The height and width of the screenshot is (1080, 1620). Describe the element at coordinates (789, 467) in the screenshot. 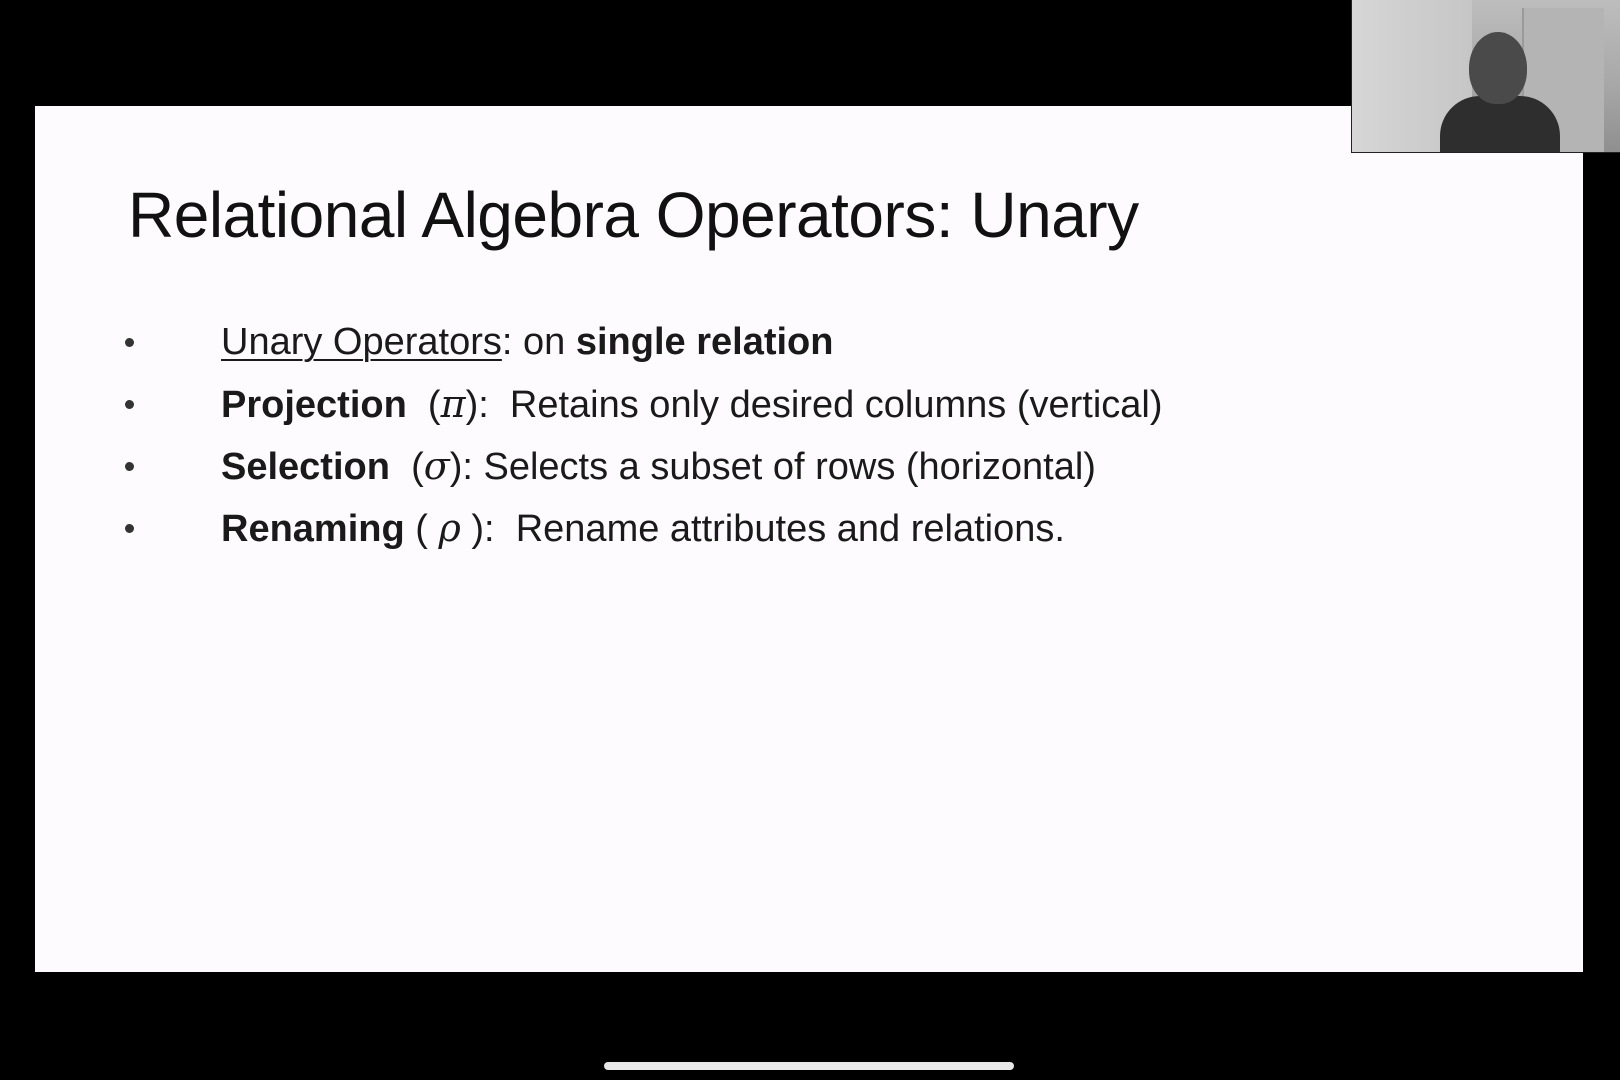

I see `bullet-description: Selects a subset of rows (horizontal)` at that location.